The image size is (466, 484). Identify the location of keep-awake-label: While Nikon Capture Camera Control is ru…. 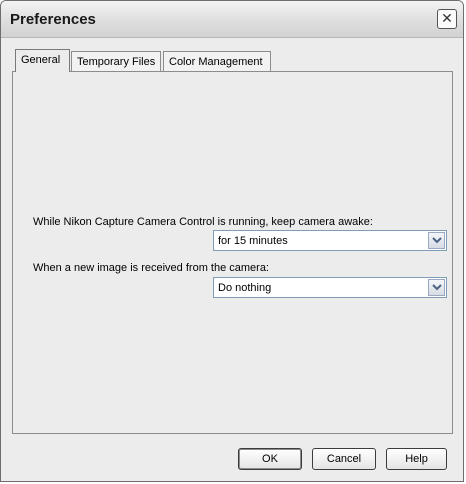
(203, 222).